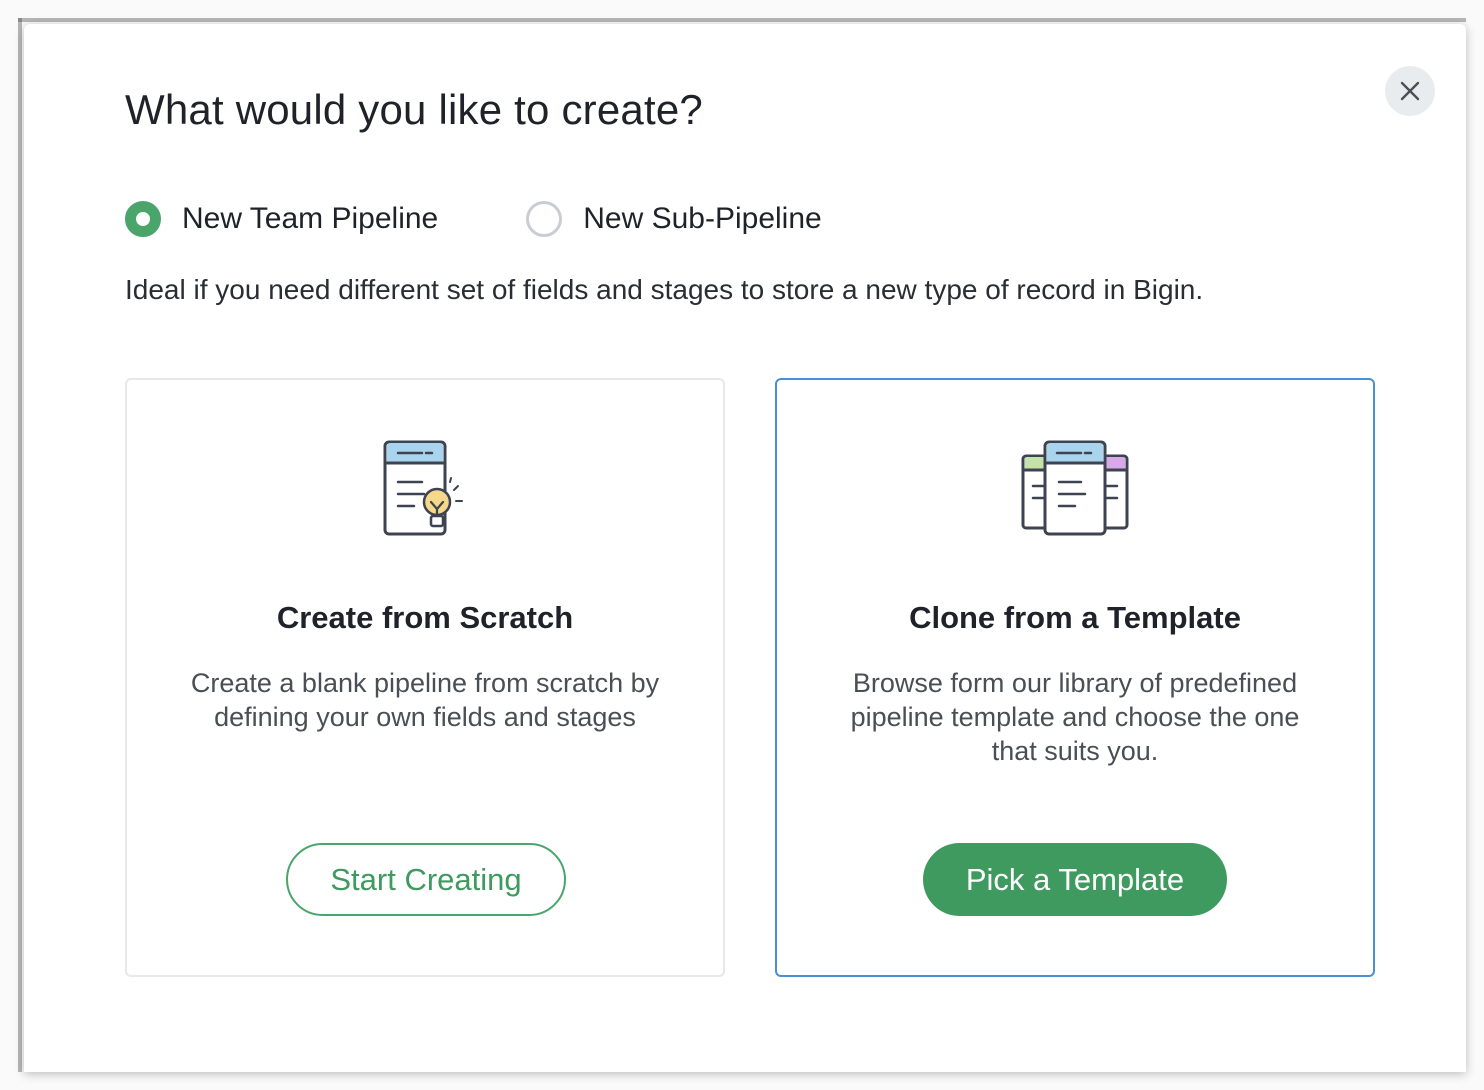  Describe the element at coordinates (473, 219) in the screenshot. I see `pipeline-type-radio-group: New Team Pipeline New Sub-Pipeline` at that location.